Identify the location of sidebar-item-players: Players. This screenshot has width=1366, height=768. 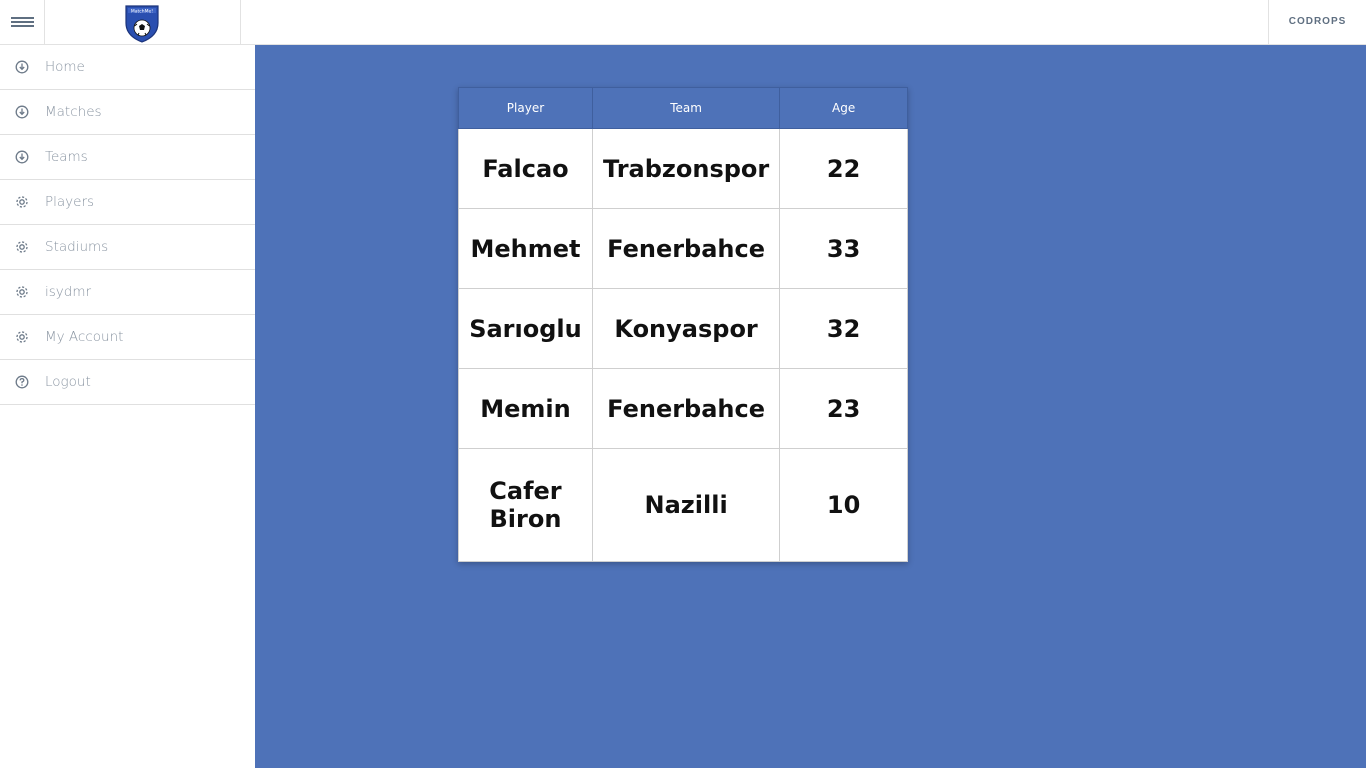
(127, 202).